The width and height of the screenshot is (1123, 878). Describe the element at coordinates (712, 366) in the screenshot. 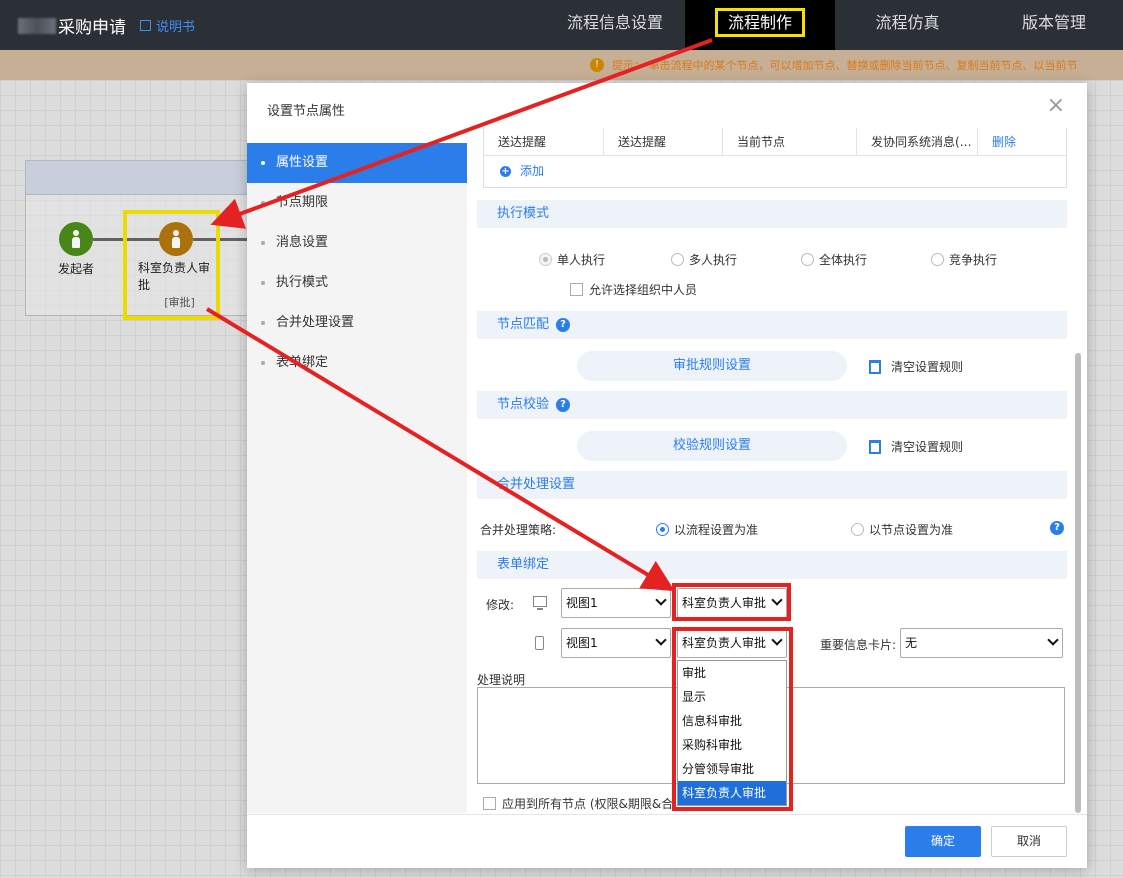

I see `approval-rule-button: 审批规则设置` at that location.